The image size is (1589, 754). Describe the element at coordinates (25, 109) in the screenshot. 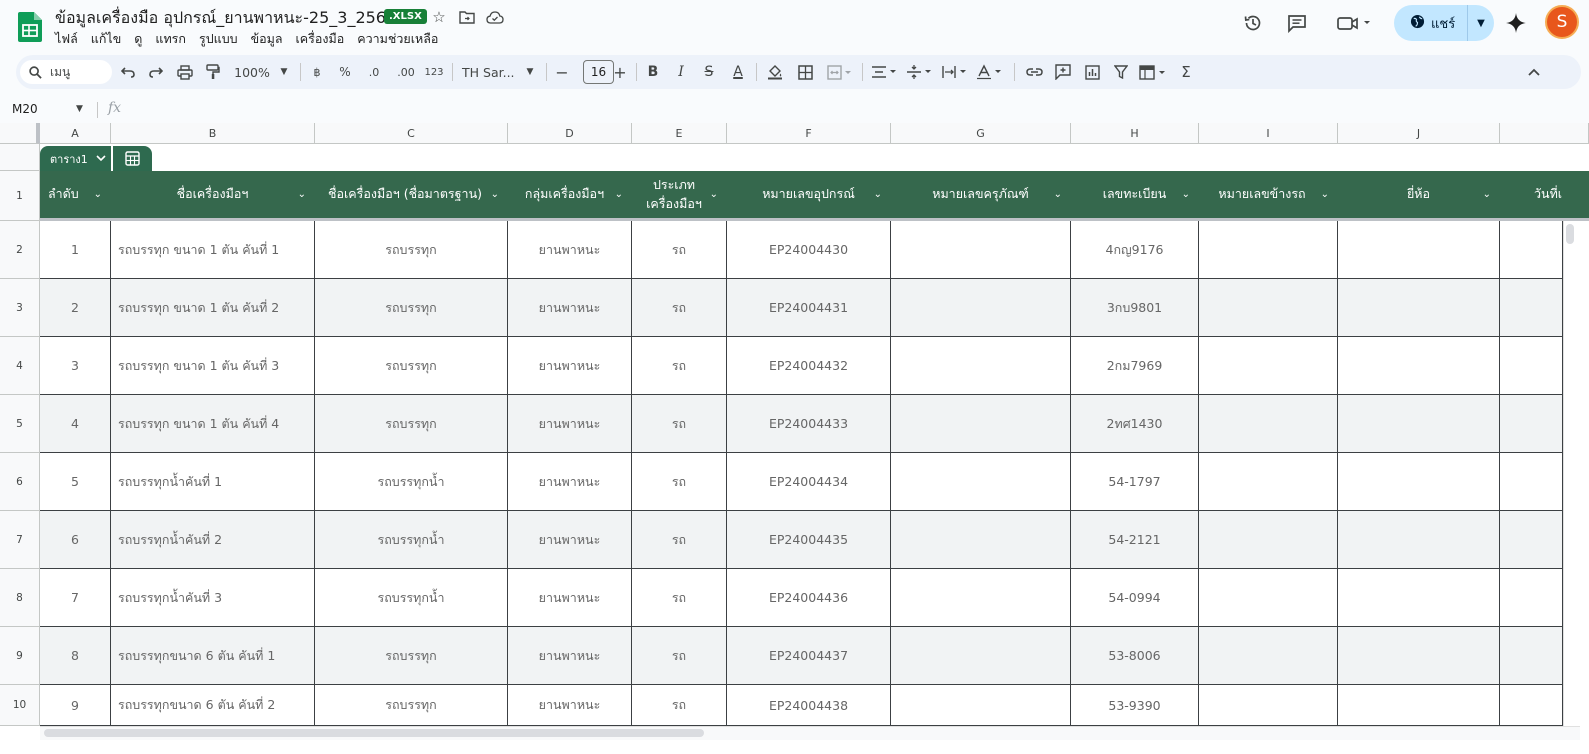

I see `name-box: M20` at that location.